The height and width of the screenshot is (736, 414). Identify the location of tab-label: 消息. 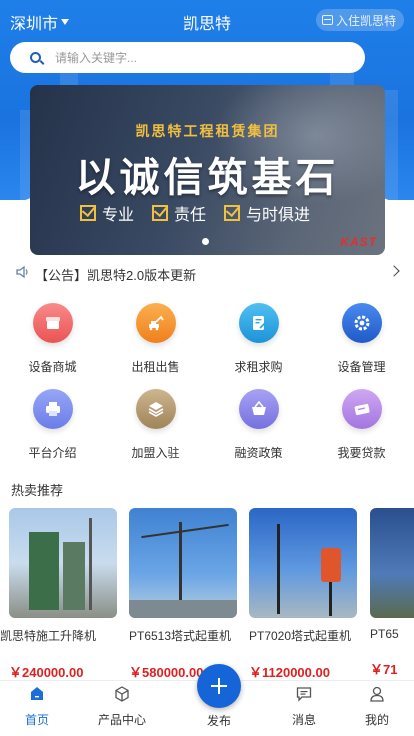
(303, 720).